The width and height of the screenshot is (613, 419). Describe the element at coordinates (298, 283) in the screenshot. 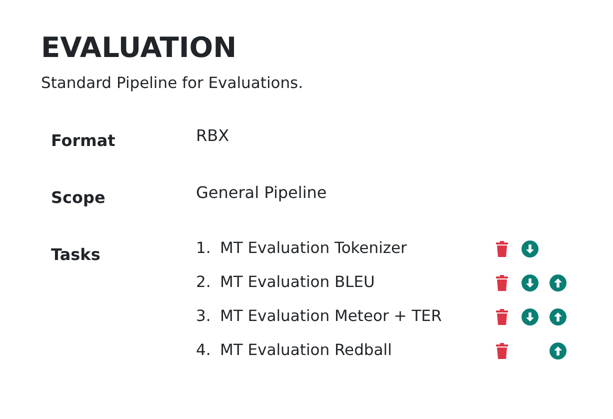

I see `task-name: MT Evaluation BLEU` at that location.